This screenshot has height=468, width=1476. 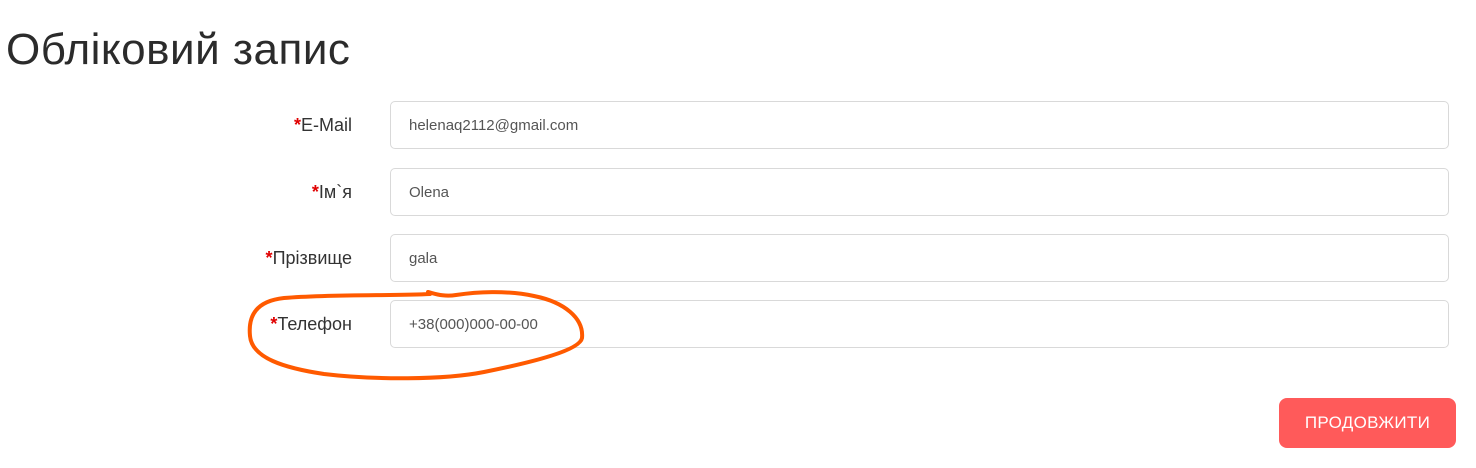 What do you see at coordinates (919, 258) in the screenshot?
I see `last-name-field` at bounding box center [919, 258].